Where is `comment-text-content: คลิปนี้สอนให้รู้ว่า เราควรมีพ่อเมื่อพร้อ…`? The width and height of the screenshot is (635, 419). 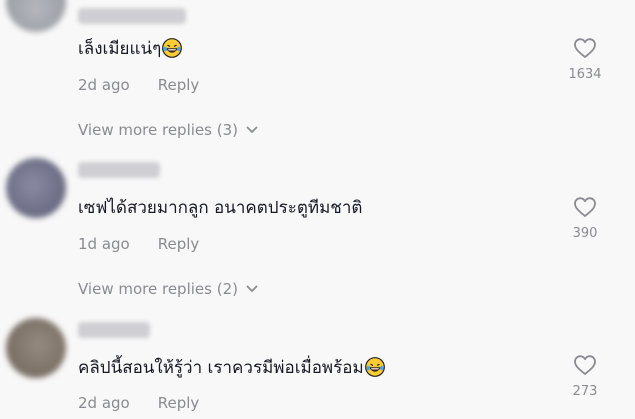 comment-text-content: คลิปนี้สอนให้รู้ว่า เราควรมีพ่อเมื่อพร้อ… is located at coordinates (221, 368).